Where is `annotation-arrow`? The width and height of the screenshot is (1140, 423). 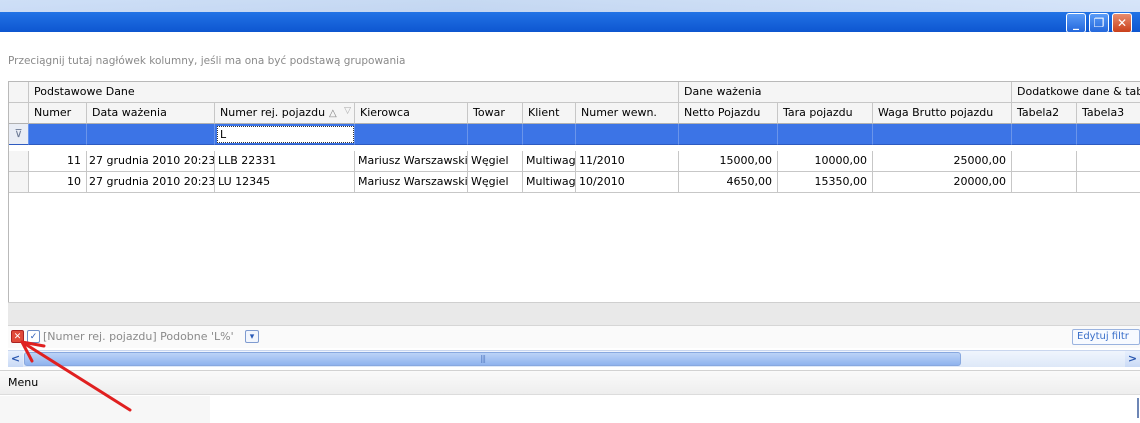 annotation-arrow is located at coordinates (76, 376).